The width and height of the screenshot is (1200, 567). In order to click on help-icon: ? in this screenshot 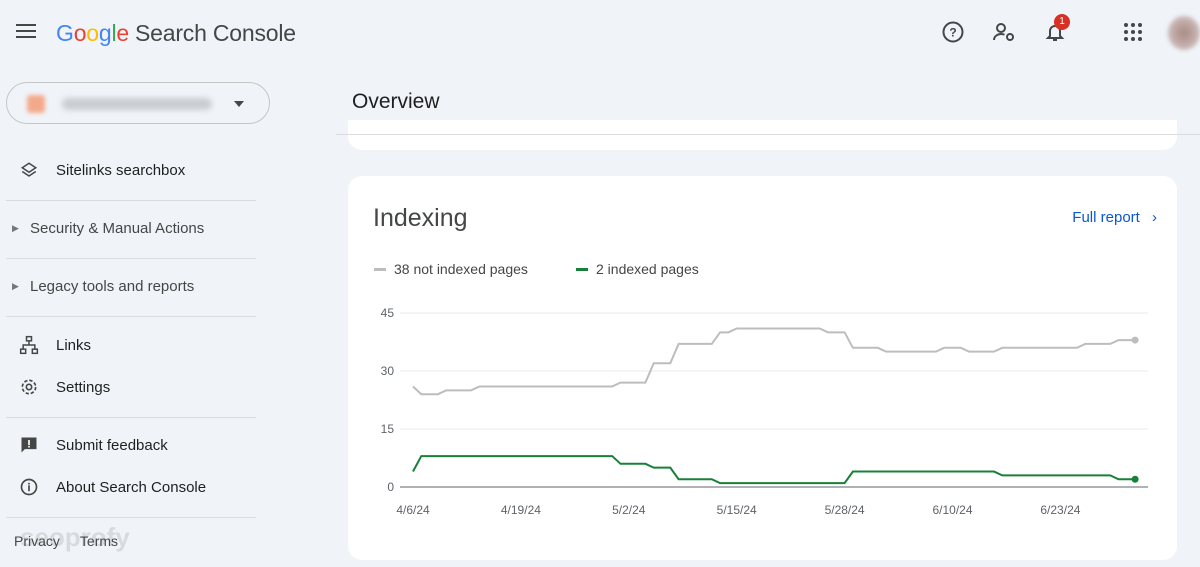, I will do `click(953, 32)`.